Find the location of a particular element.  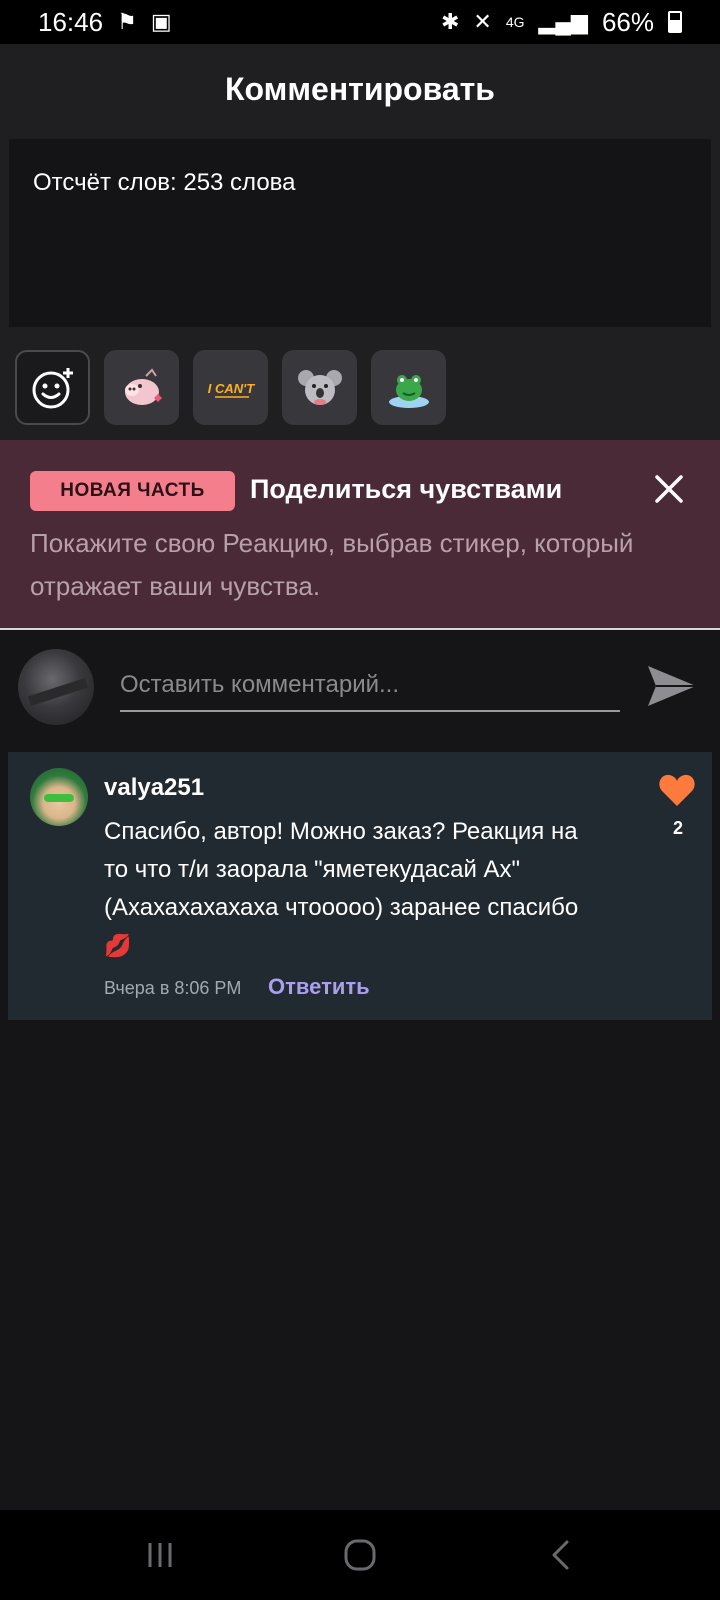

sticker-i-cant-button: I CAN'T is located at coordinates (230, 387).